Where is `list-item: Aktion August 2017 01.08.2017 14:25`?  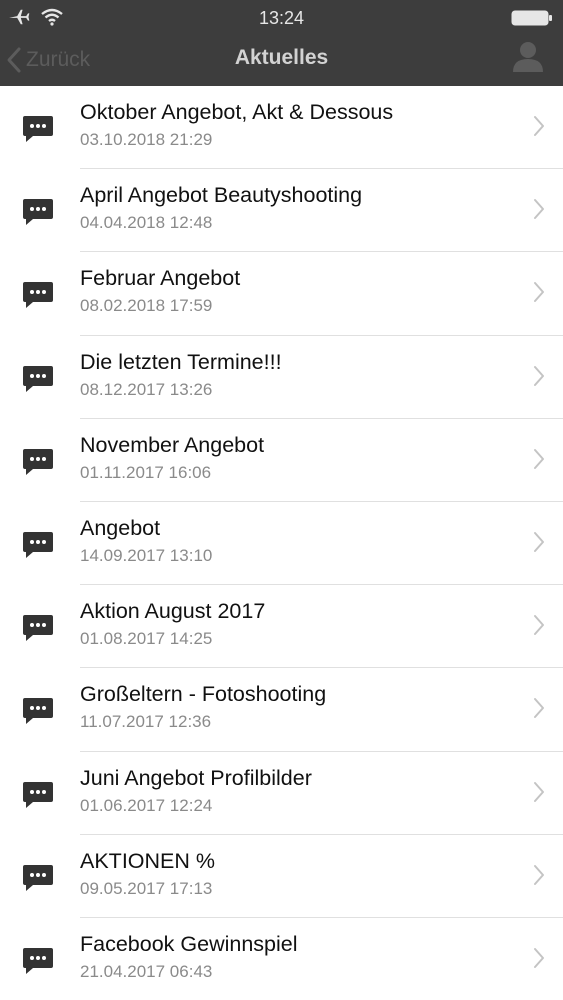 list-item: Aktion August 2017 01.08.2017 14:25 is located at coordinates (281, 627).